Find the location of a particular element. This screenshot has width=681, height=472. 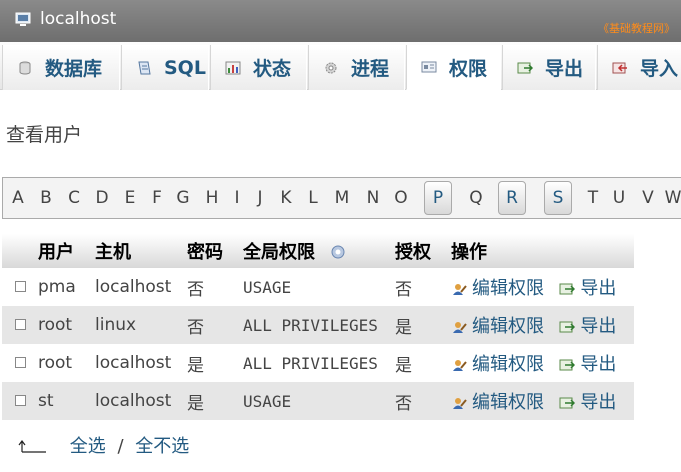

tab-databases: 数据库 is located at coordinates (61, 67).